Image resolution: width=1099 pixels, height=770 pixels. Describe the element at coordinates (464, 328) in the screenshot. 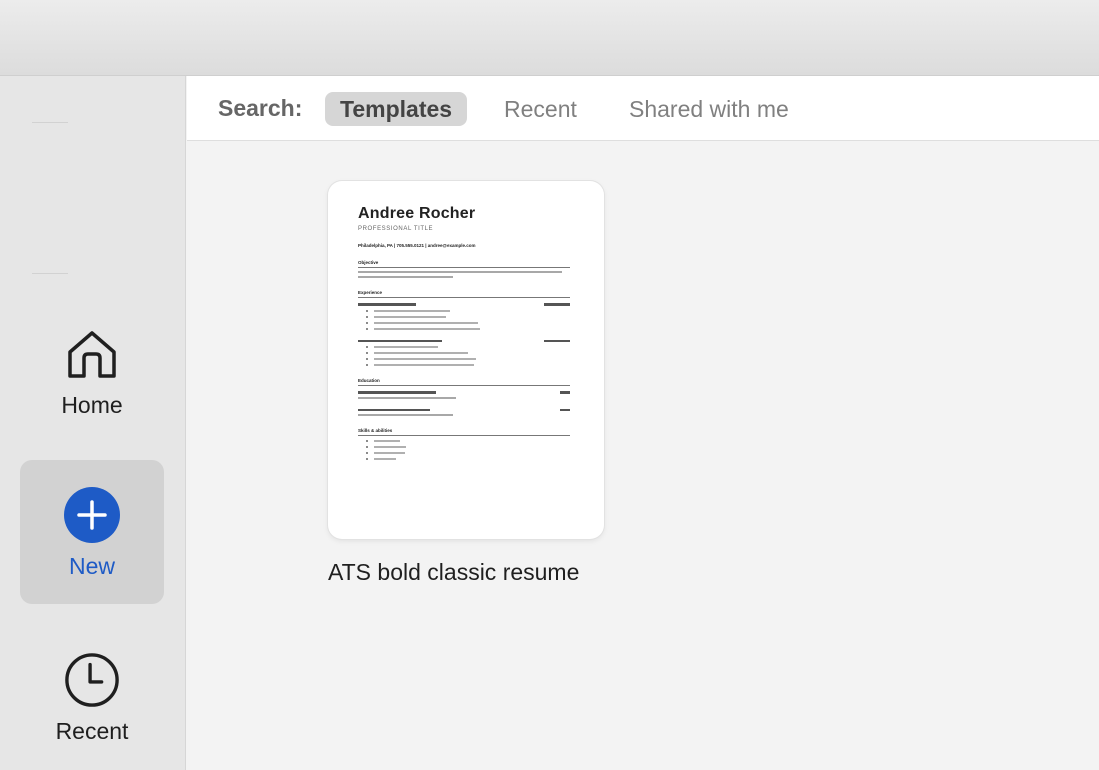

I see `preview-section: Experience` at that location.